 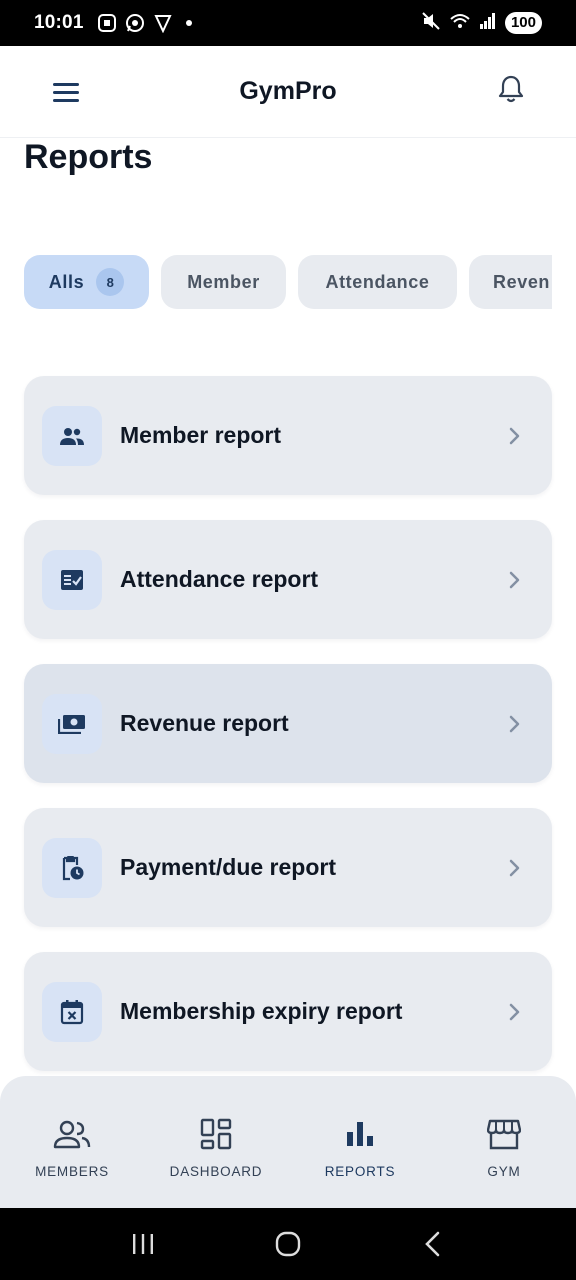 What do you see at coordinates (288, 435) in the screenshot?
I see `report-card-member: Member report` at bounding box center [288, 435].